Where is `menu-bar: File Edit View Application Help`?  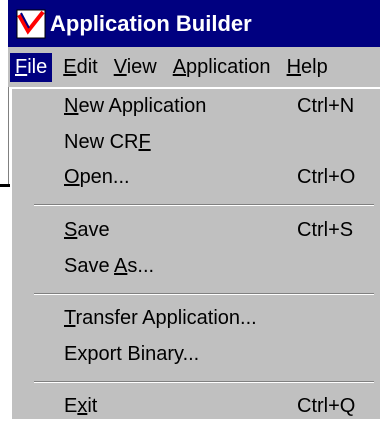
menu-bar: File Edit View Application Help is located at coordinates (194, 67).